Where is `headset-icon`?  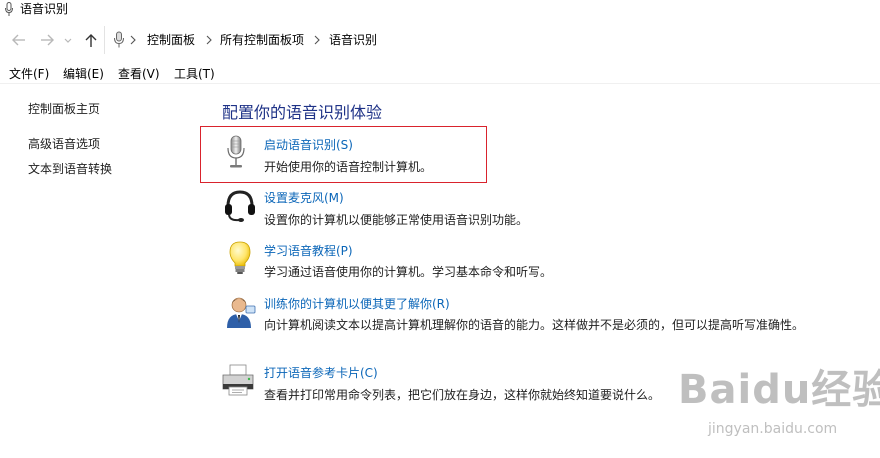
headset-icon is located at coordinates (240, 206).